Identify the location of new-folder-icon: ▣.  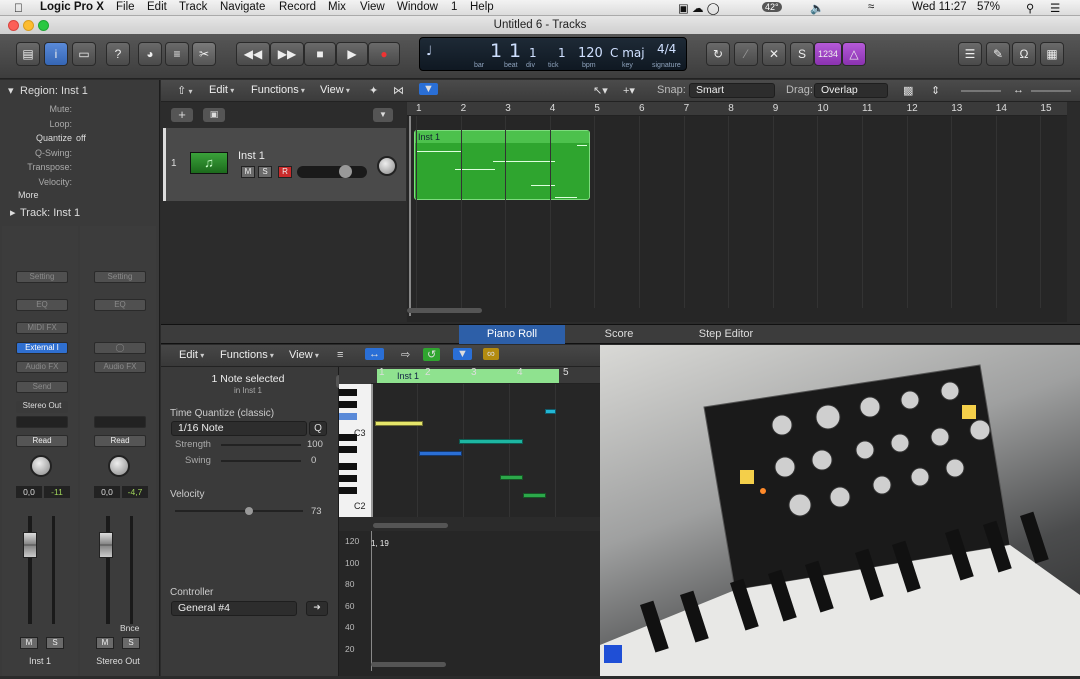
(214, 115).